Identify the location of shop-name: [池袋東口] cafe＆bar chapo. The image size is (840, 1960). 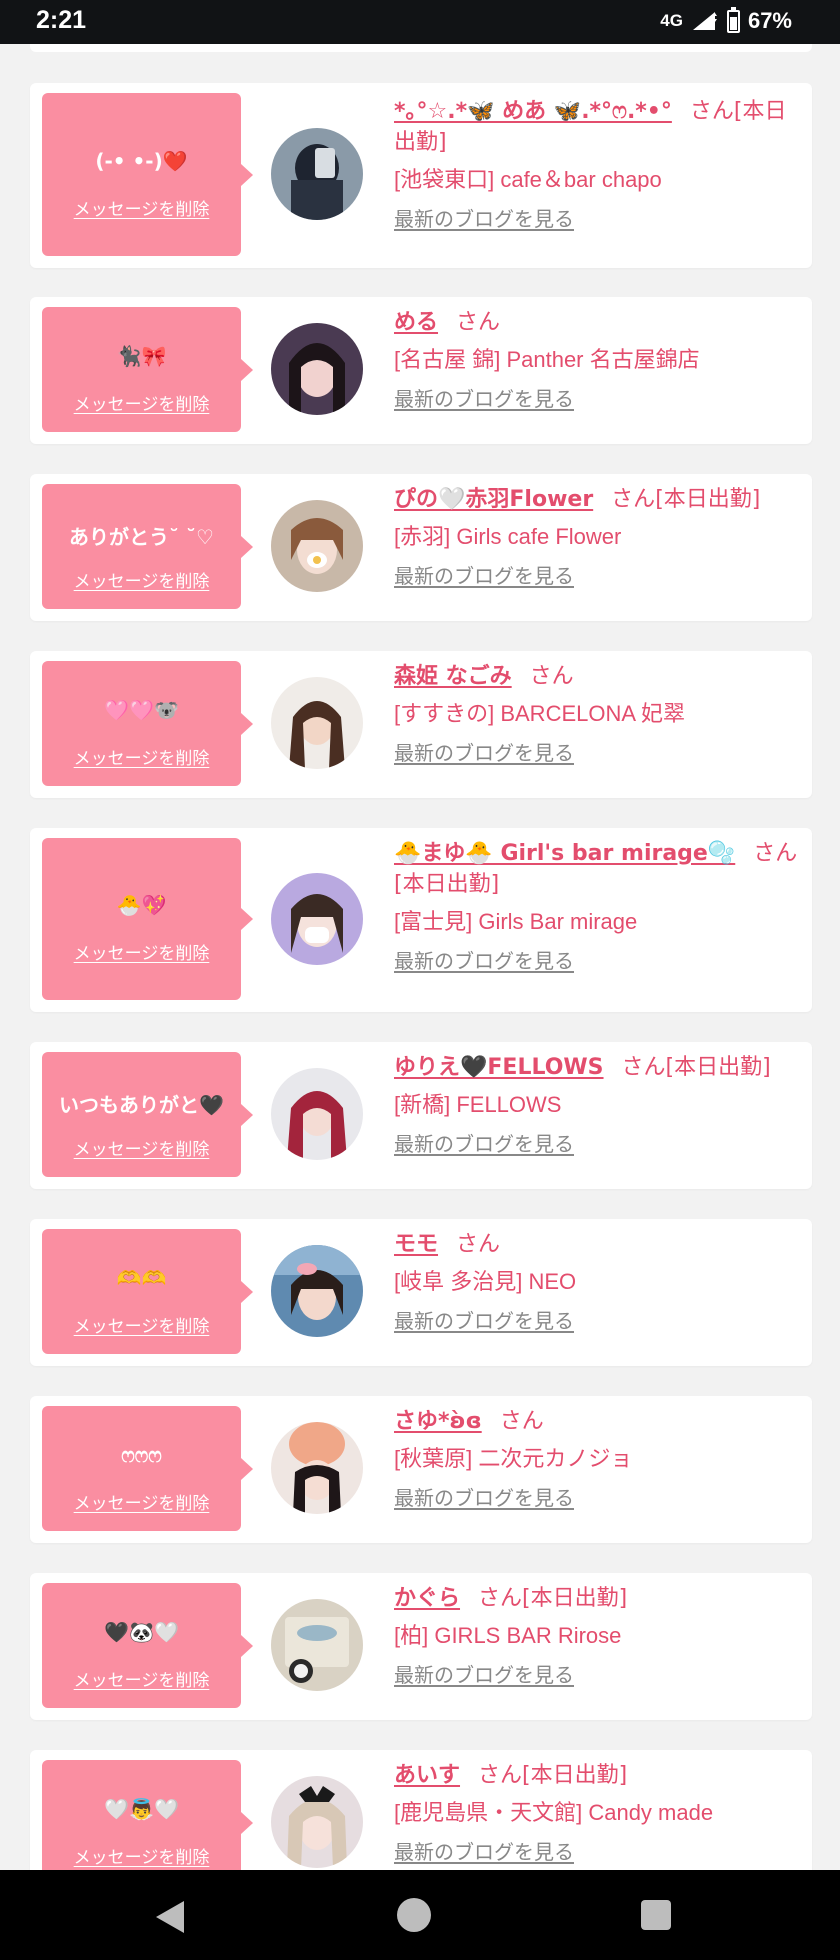
(528, 179).